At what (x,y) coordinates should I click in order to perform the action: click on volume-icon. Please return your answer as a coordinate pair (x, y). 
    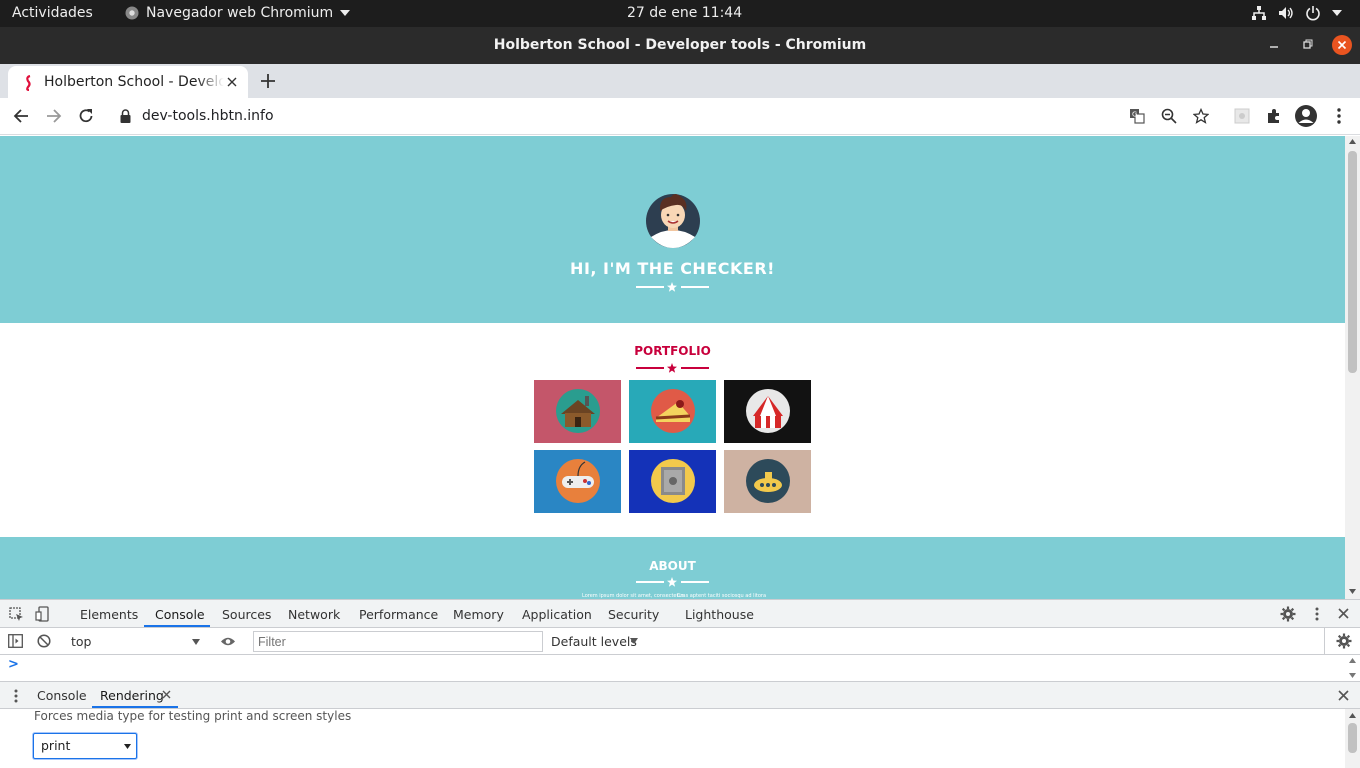
    Looking at the image, I should click on (1286, 13).